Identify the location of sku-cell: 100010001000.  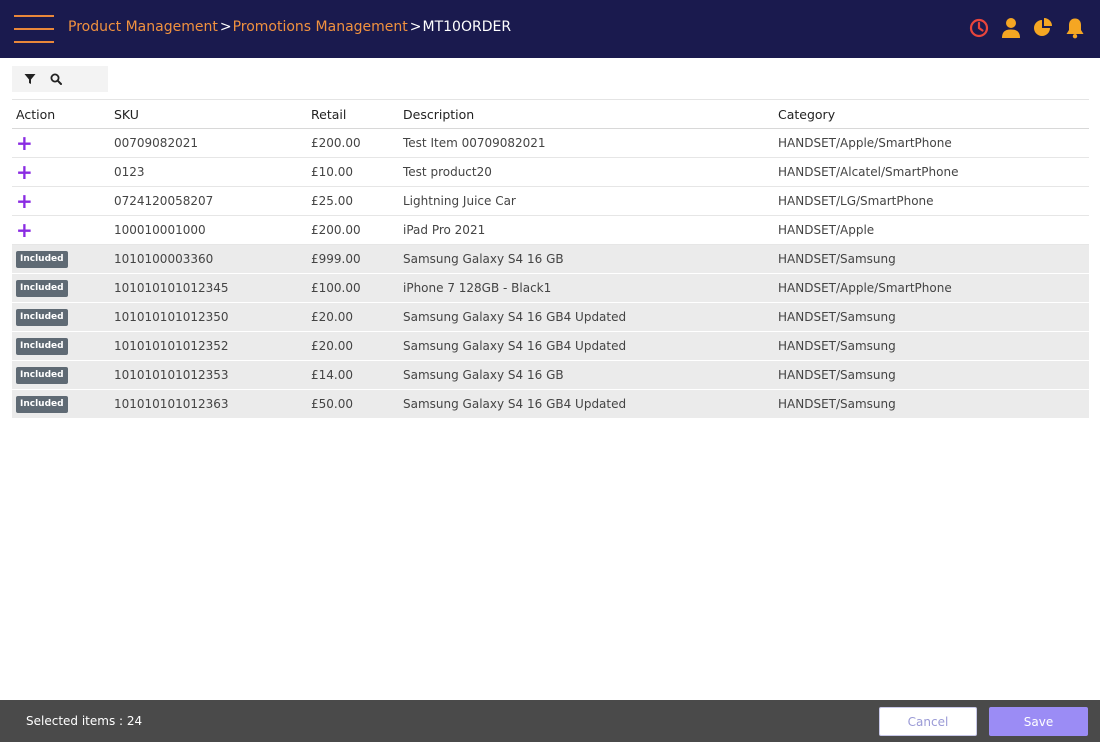
(208, 230).